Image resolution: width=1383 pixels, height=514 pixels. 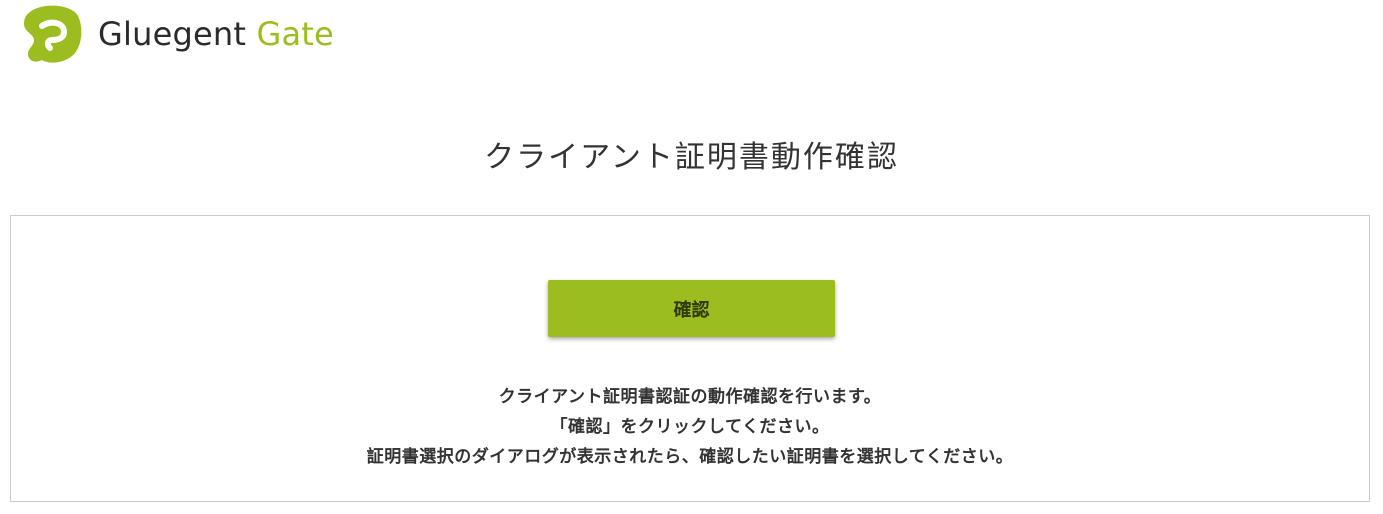 I want to click on confirm-button: 確認, so click(x=691, y=308).